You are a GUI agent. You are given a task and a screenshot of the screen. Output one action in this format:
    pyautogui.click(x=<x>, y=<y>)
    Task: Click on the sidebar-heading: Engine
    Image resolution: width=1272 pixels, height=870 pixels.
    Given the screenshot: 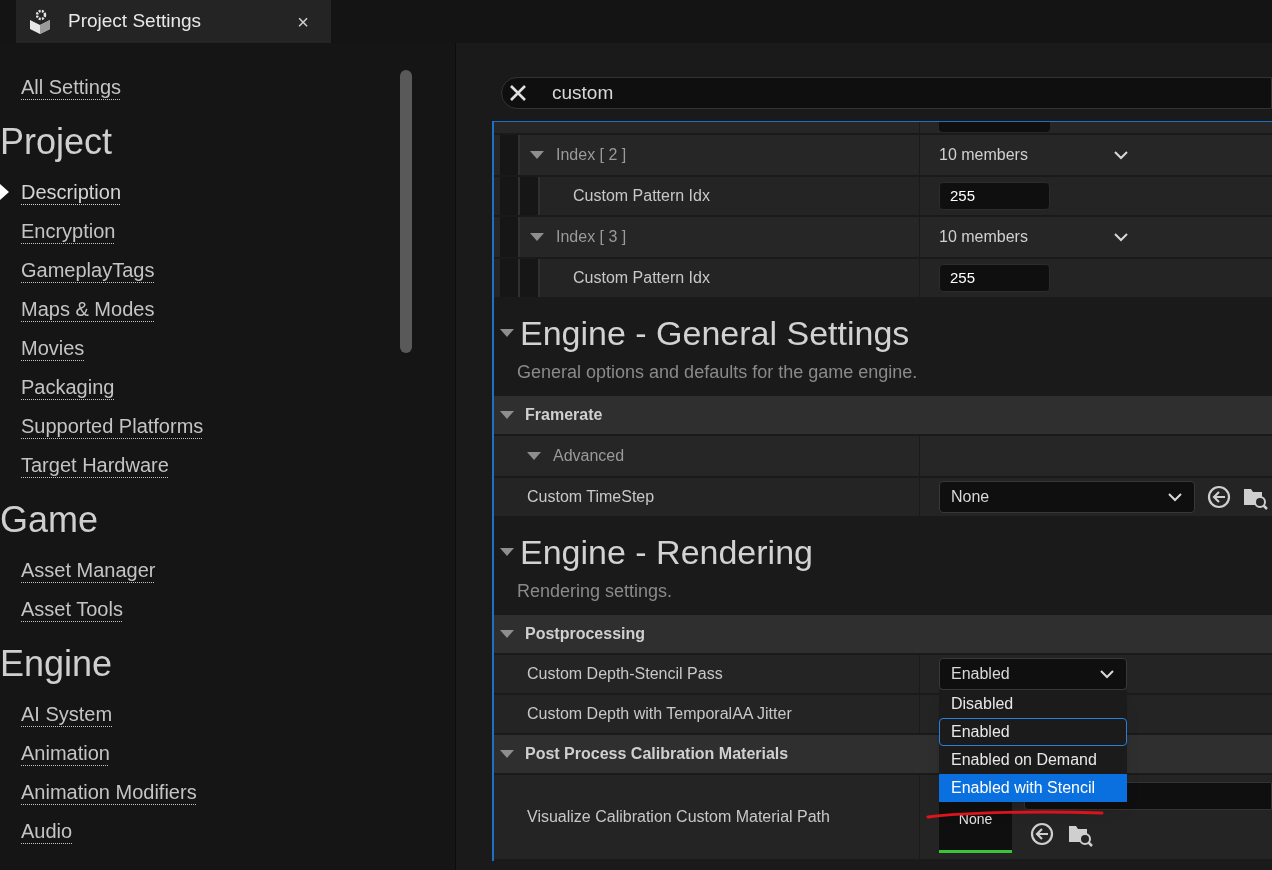 What is the action you would take?
    pyautogui.click(x=56, y=663)
    